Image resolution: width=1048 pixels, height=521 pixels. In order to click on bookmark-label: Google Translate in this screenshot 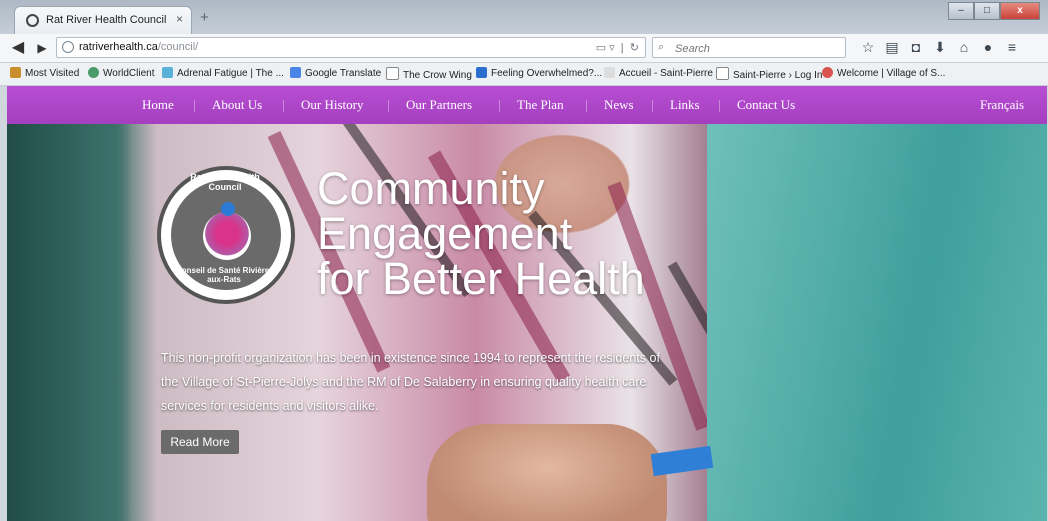, I will do `click(343, 73)`.